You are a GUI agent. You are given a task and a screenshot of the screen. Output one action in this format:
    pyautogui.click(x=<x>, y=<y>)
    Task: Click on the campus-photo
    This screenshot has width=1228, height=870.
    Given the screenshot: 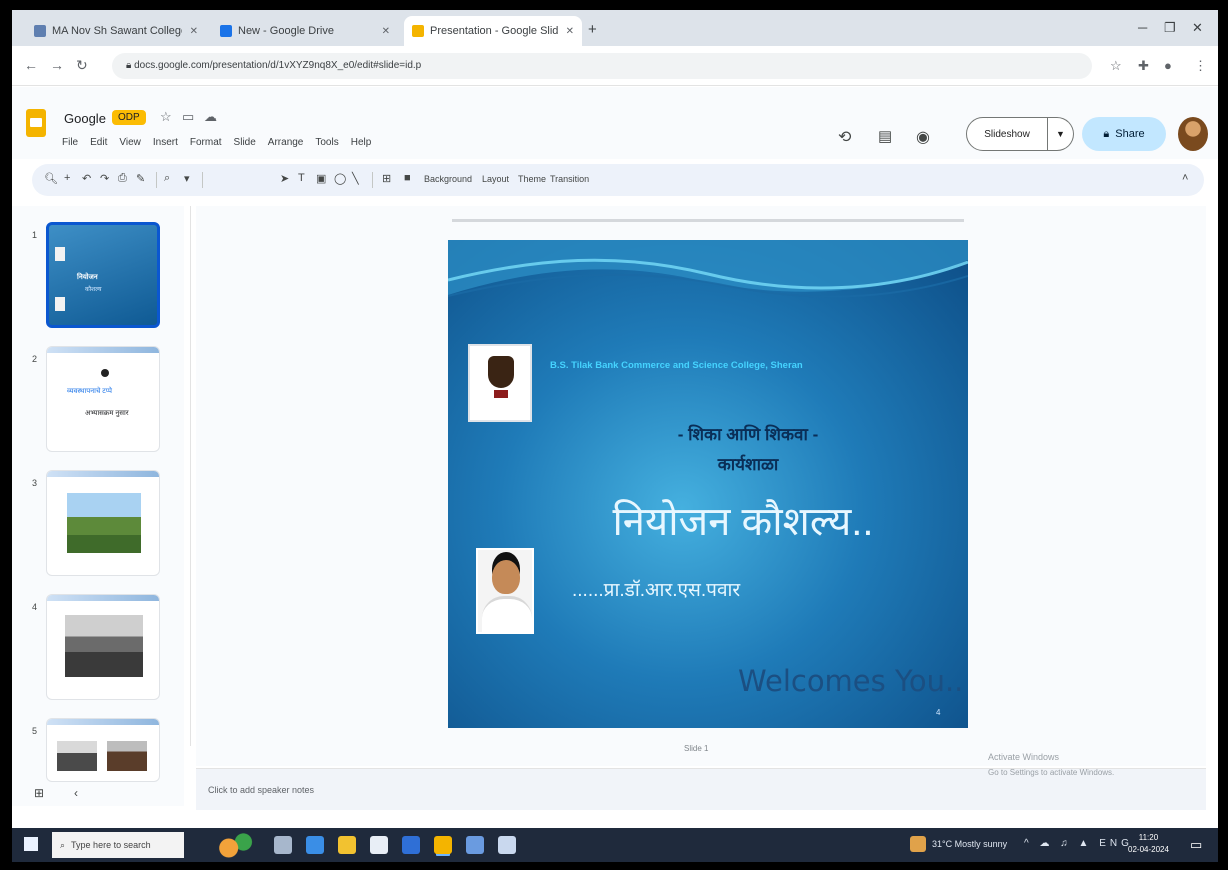 What is the action you would take?
    pyautogui.click(x=104, y=523)
    